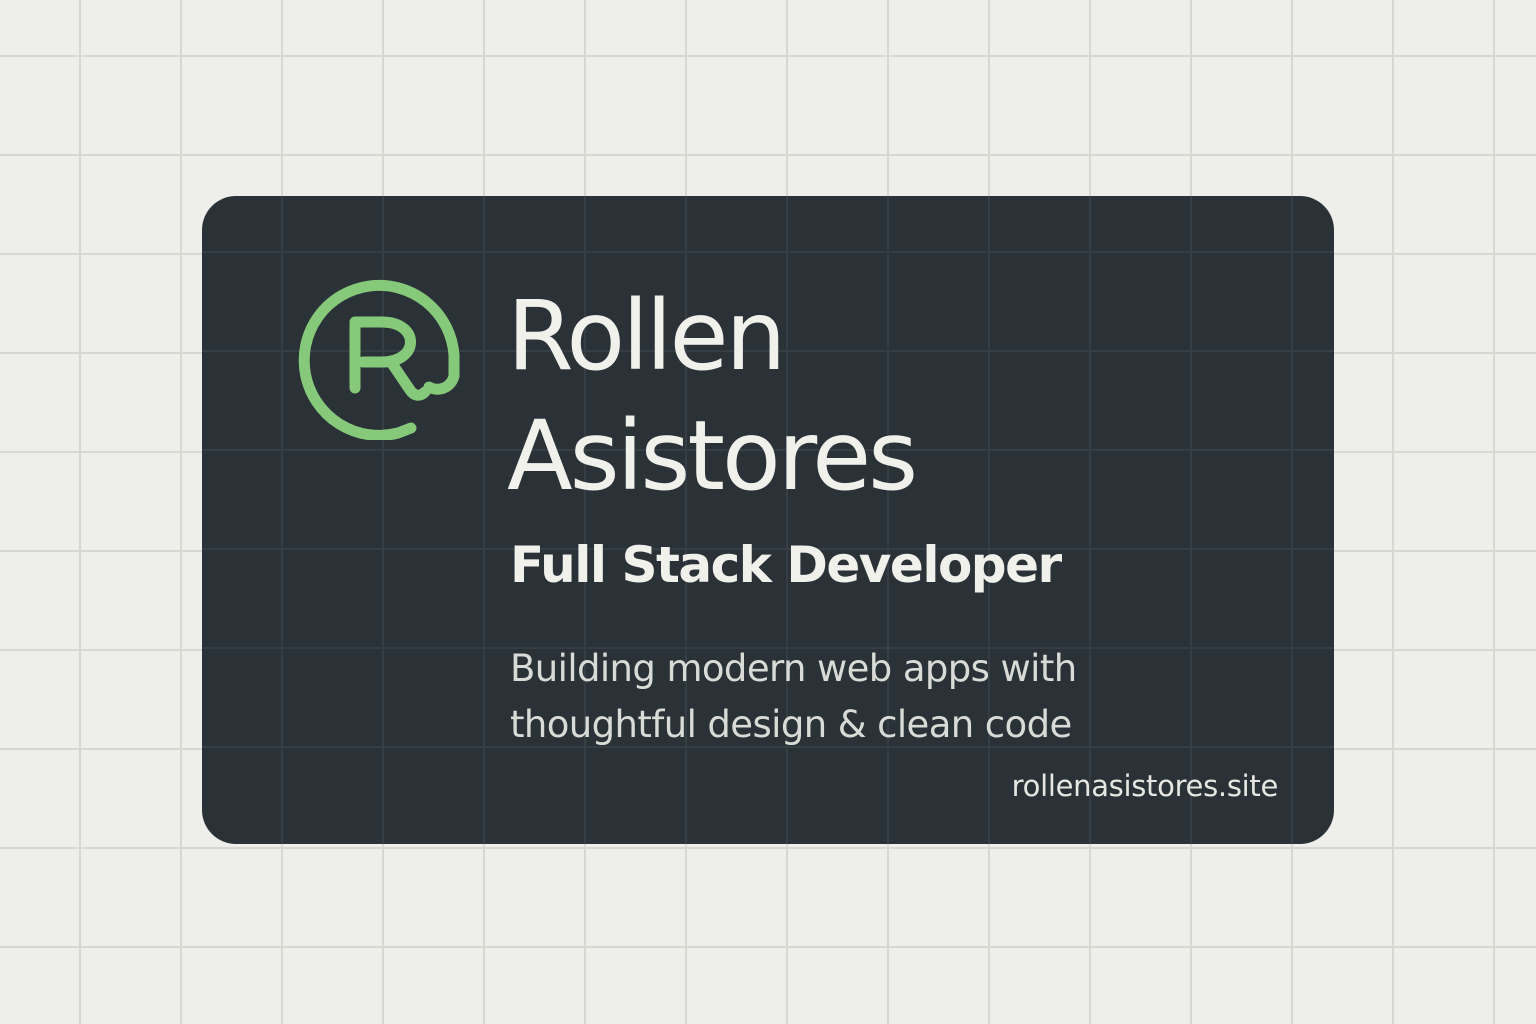  What do you see at coordinates (786, 565) in the screenshot?
I see `job-title: Full Stack Developer` at bounding box center [786, 565].